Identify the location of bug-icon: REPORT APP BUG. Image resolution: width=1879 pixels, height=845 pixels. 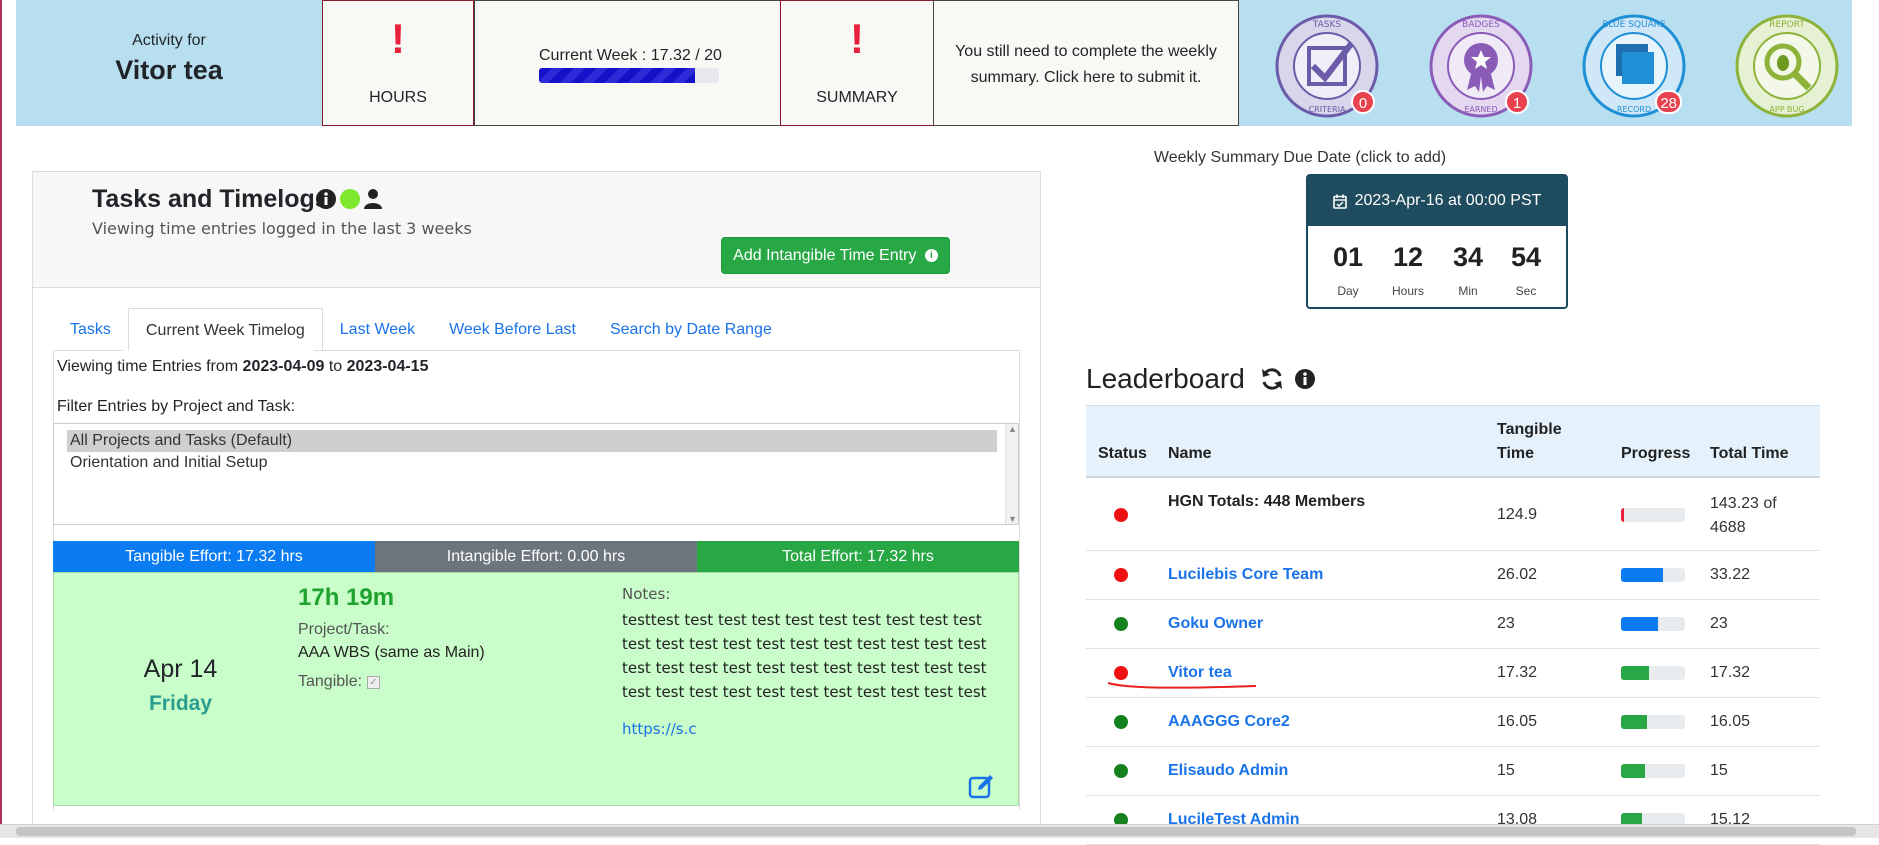
(1787, 66).